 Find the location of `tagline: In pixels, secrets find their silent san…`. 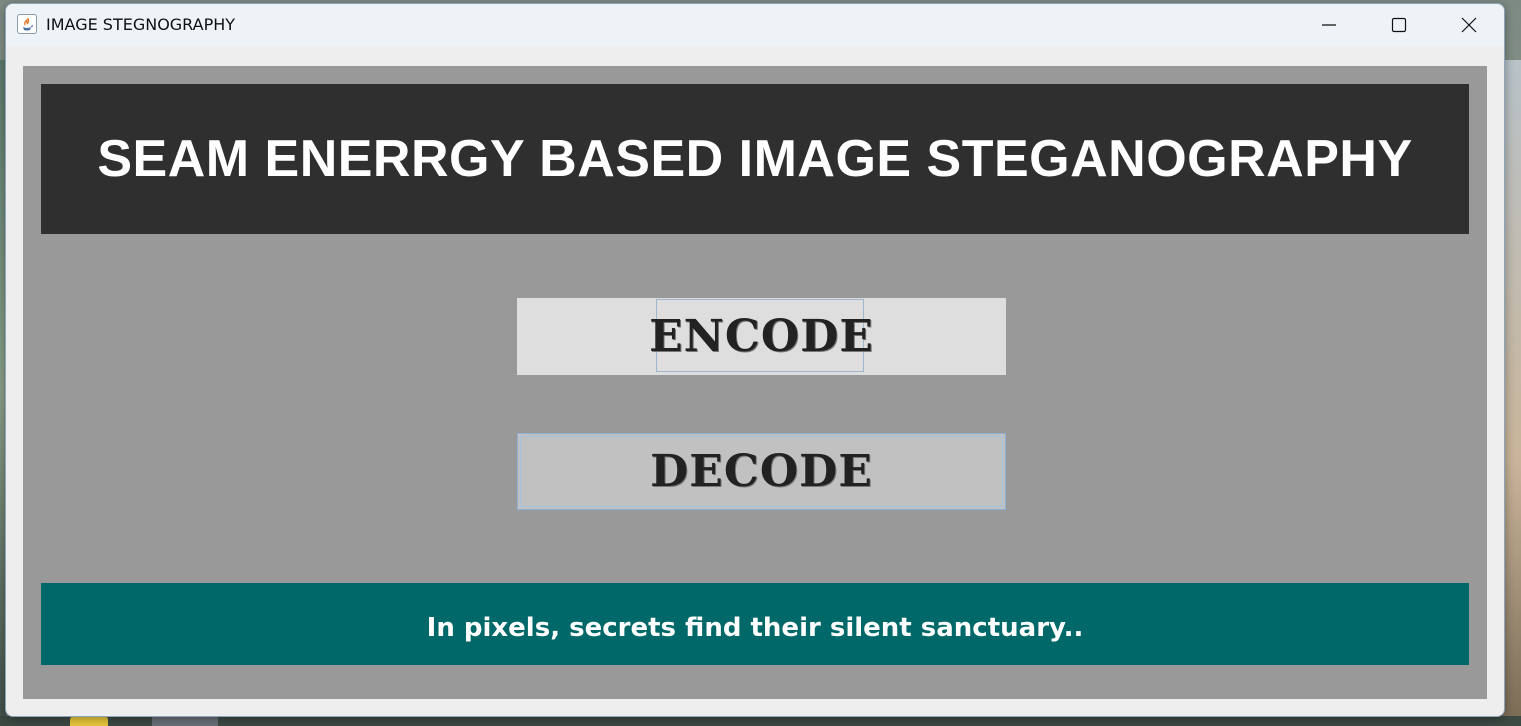

tagline: In pixels, secrets find their silent san… is located at coordinates (755, 628).